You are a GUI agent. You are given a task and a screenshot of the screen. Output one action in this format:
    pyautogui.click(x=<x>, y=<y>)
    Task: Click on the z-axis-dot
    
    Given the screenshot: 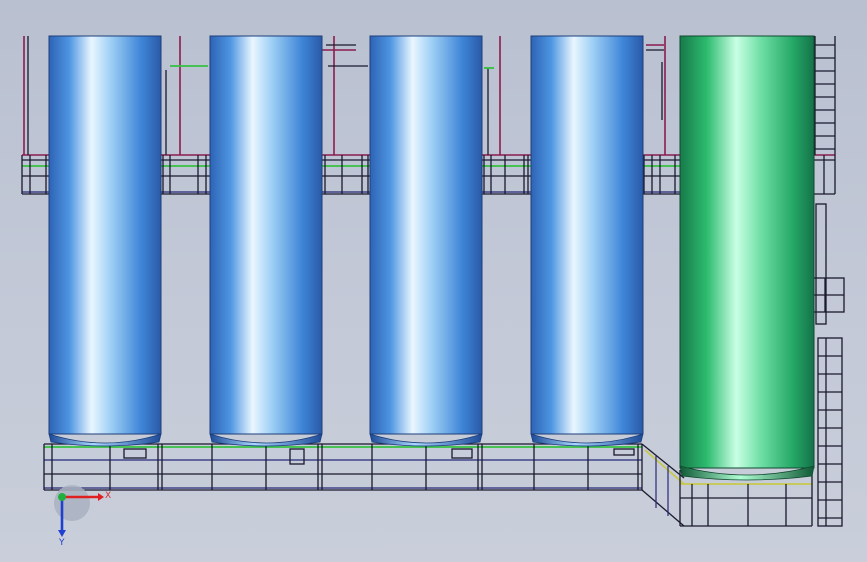 What is the action you would take?
    pyautogui.click(x=62, y=497)
    